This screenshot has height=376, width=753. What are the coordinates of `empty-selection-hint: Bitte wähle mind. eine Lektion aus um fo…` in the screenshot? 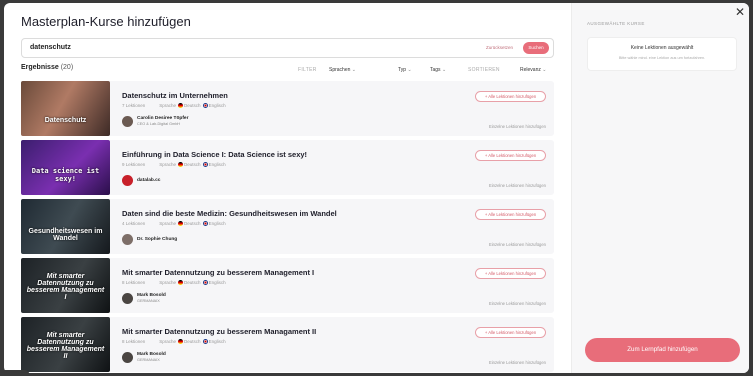 It's located at (662, 58).